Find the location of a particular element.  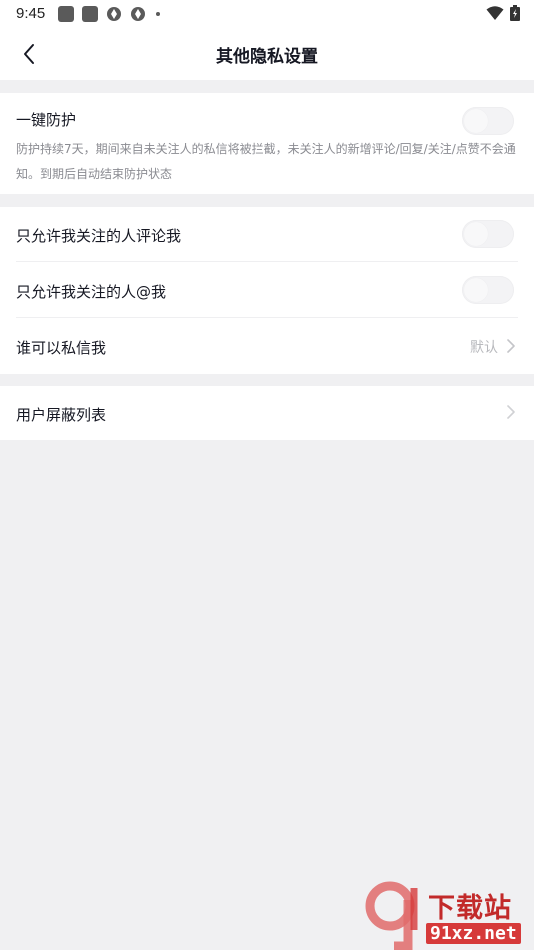

blocked-users-label: 用户屏蔽列表 is located at coordinates (61, 415).